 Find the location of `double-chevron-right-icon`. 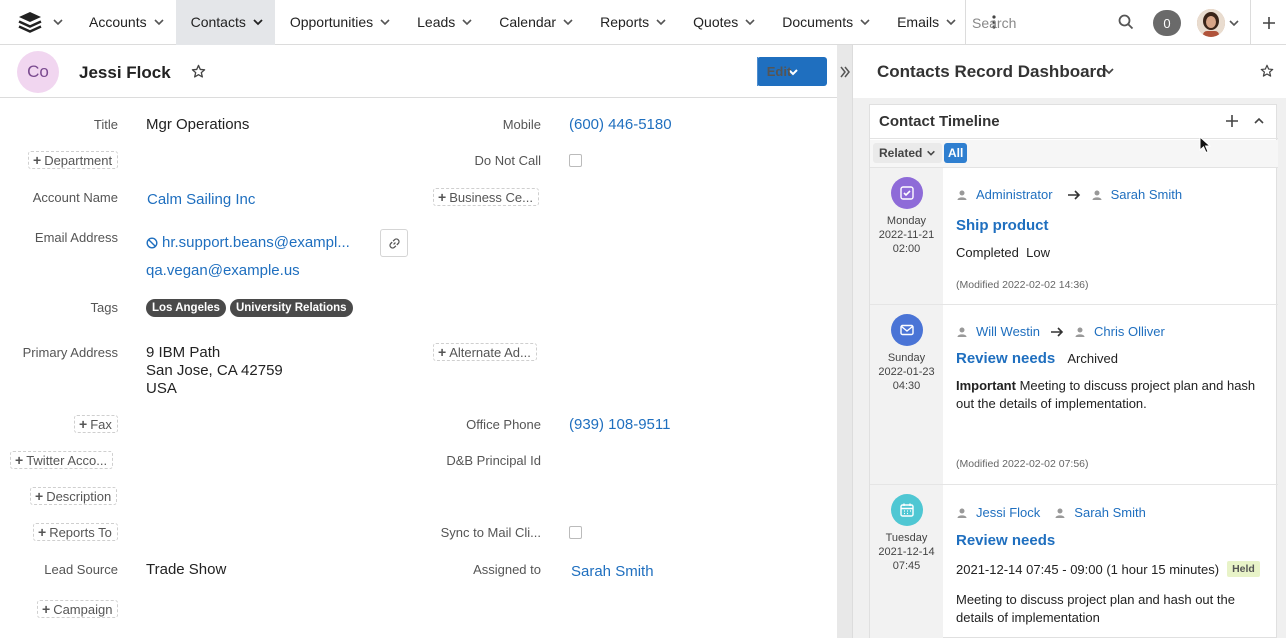

double-chevron-right-icon is located at coordinates (845, 72).